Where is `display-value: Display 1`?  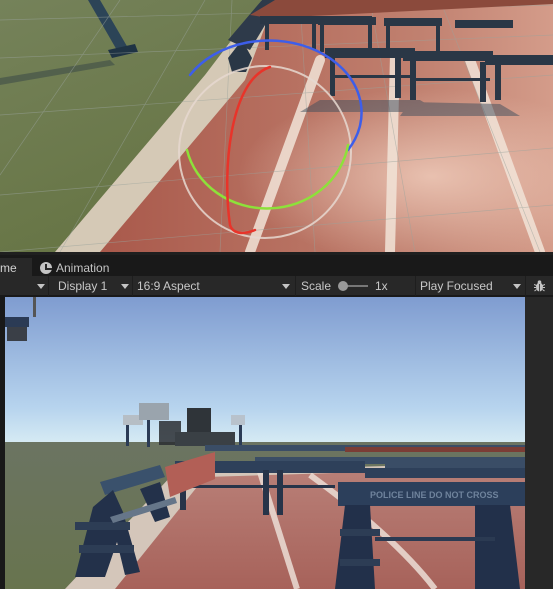
display-value: Display 1 is located at coordinates (83, 286).